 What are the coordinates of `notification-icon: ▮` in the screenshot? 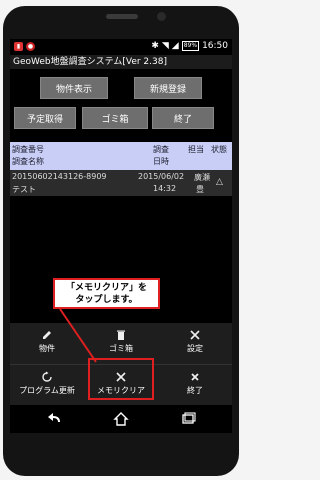 It's located at (18, 46).